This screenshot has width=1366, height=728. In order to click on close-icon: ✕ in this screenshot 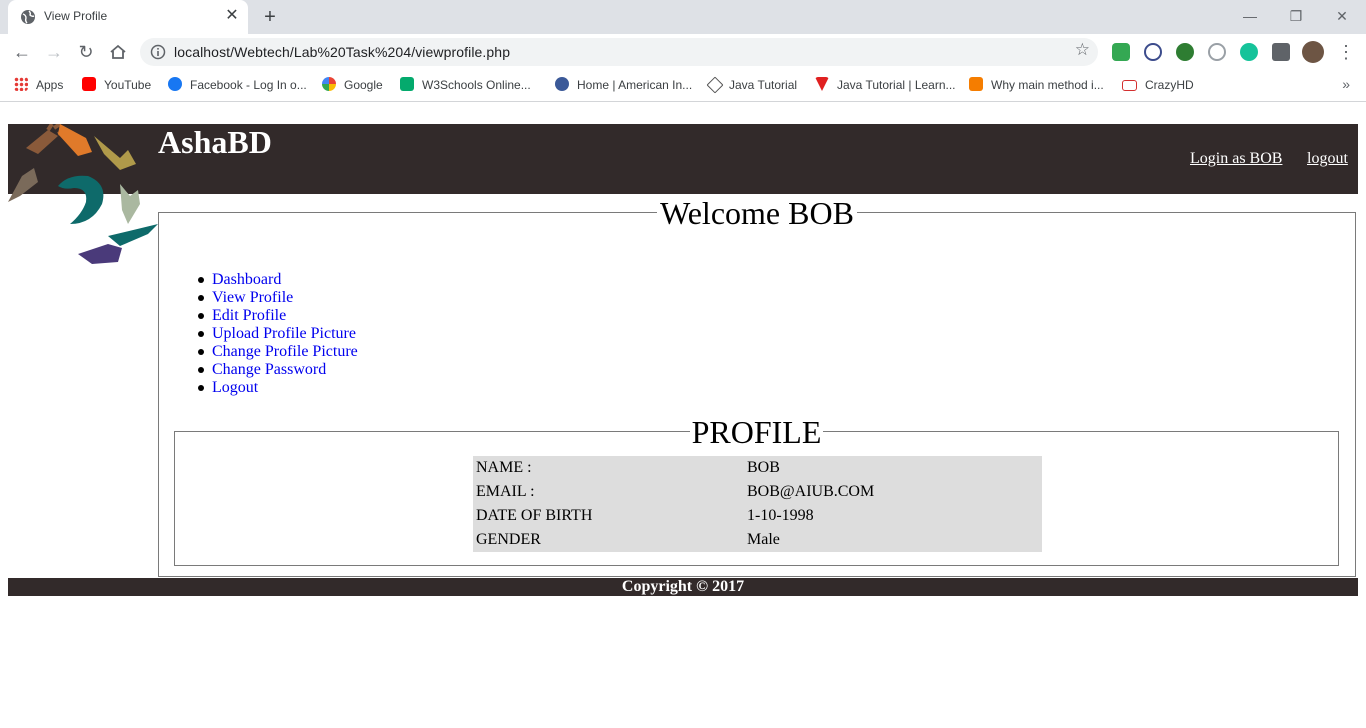, I will do `click(232, 16)`.